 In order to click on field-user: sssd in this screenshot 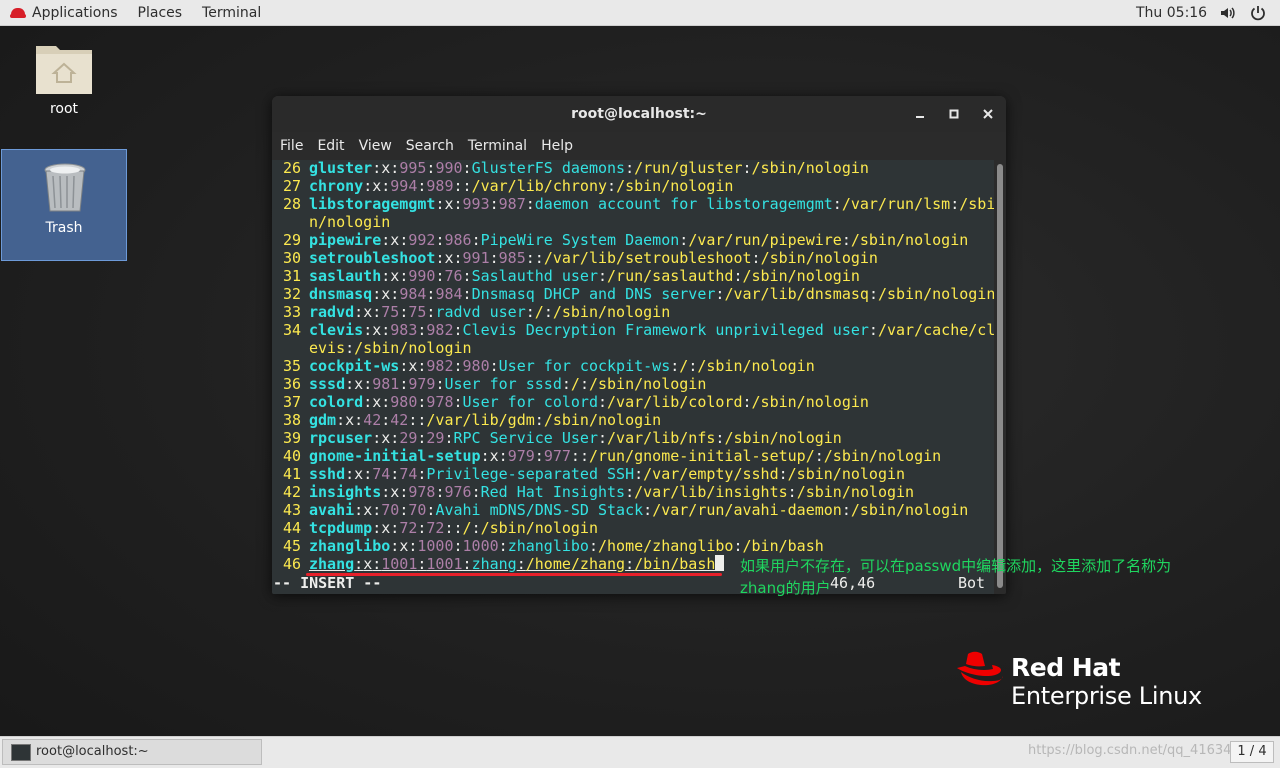, I will do `click(327, 384)`.